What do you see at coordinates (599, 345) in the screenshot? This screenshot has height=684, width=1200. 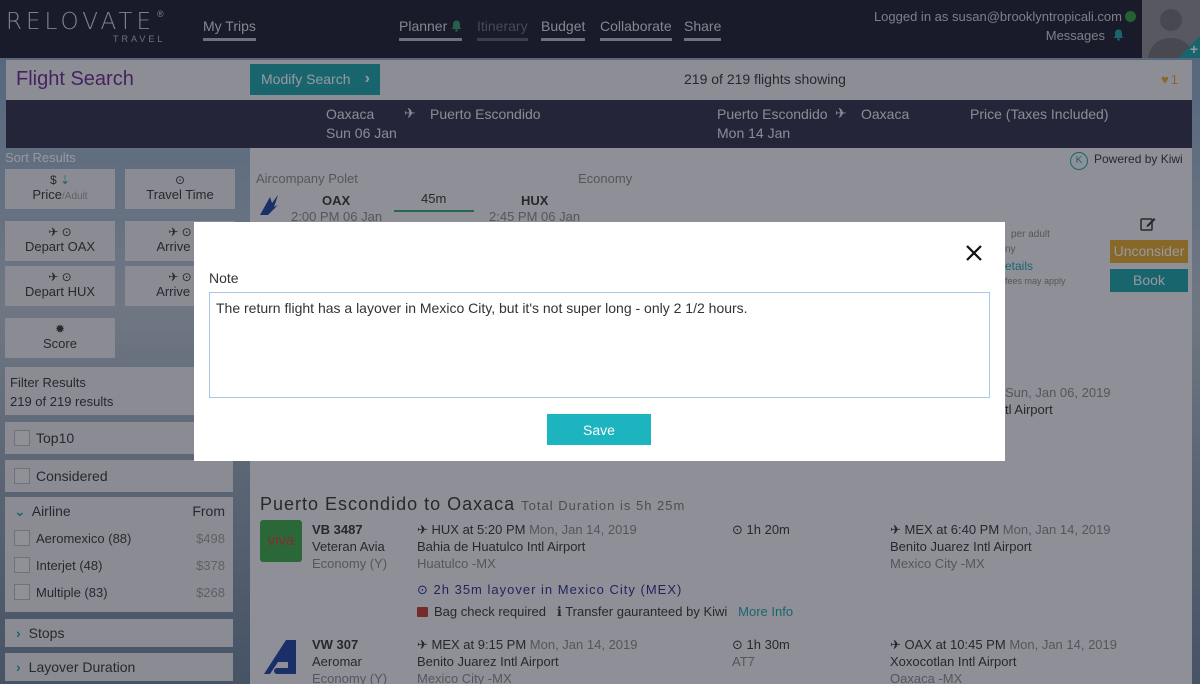 I see `note-textarea` at bounding box center [599, 345].